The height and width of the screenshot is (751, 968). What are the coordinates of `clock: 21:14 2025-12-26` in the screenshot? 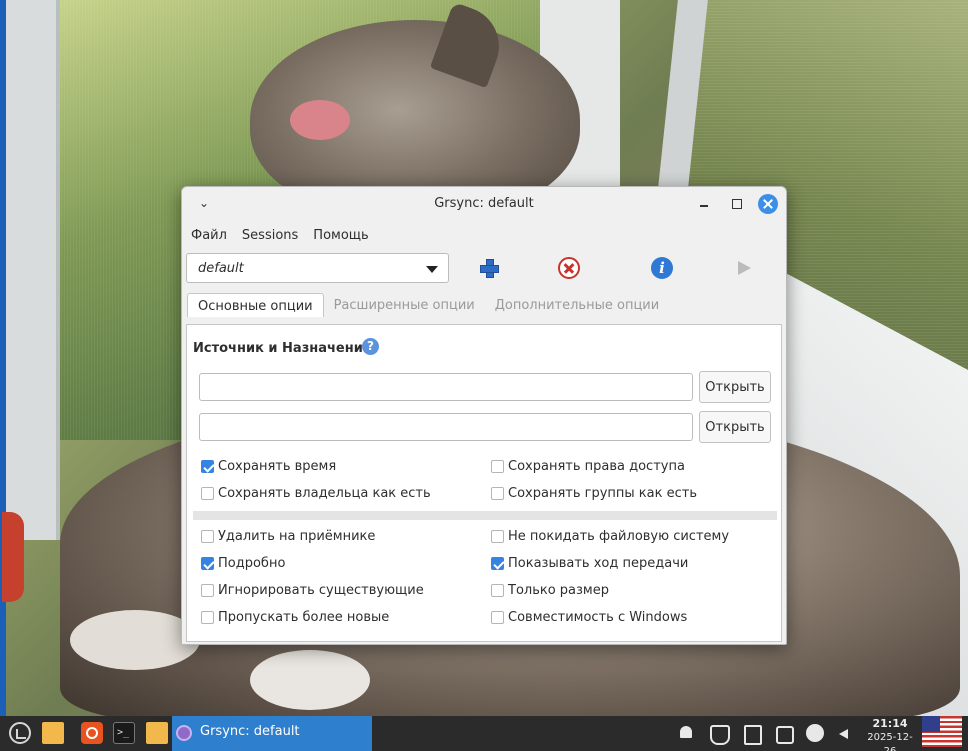 It's located at (890, 734).